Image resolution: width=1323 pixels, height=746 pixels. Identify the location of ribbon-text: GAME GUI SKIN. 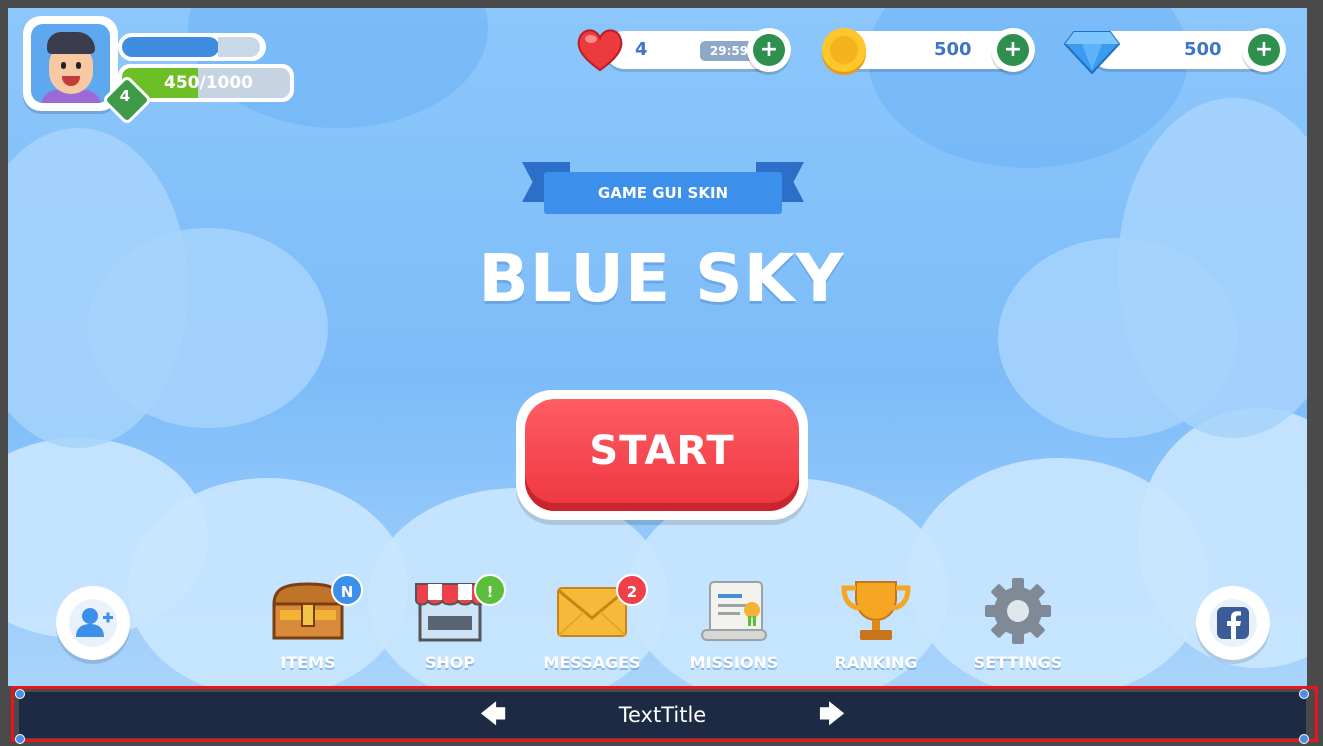
(663, 193).